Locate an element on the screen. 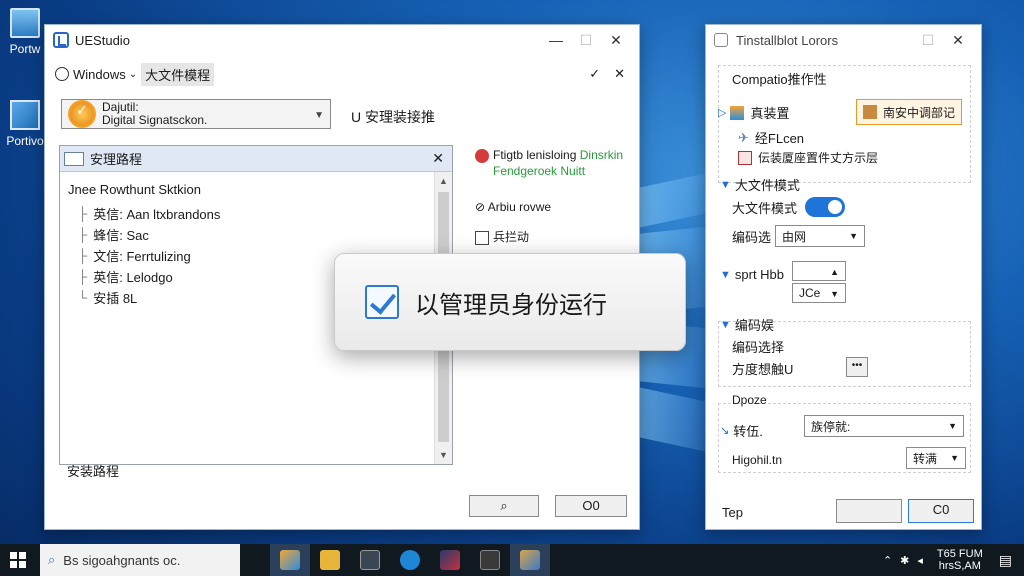  tree-item: ├ 英信: Aan ltxbrandons is located at coordinates (247, 213).